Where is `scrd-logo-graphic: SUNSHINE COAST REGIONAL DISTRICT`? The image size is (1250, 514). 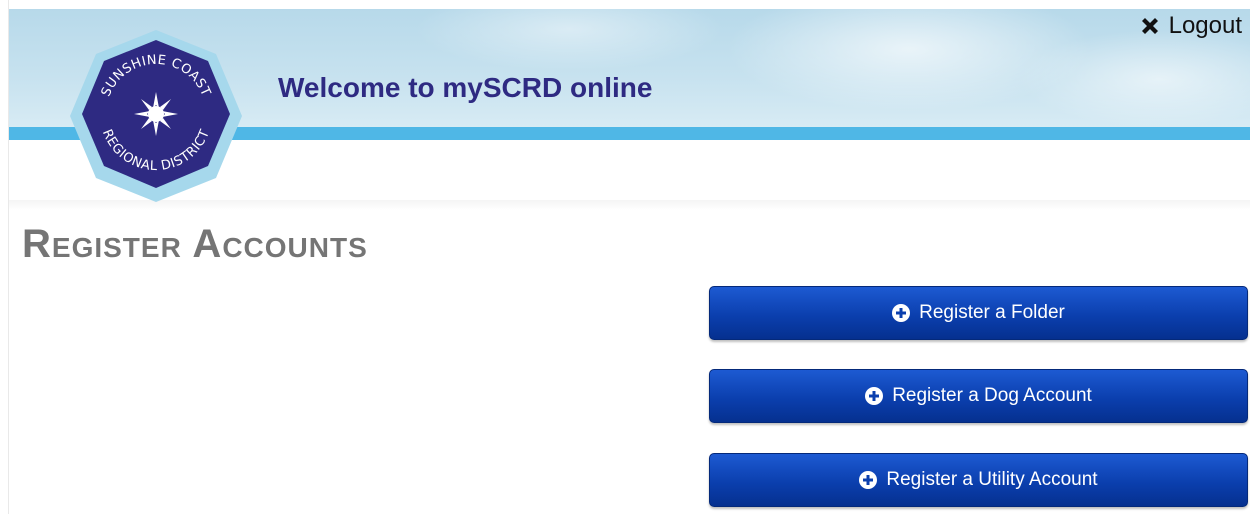
scrd-logo-graphic: SUNSHINE COAST REGIONAL DISTRICT is located at coordinates (156, 116).